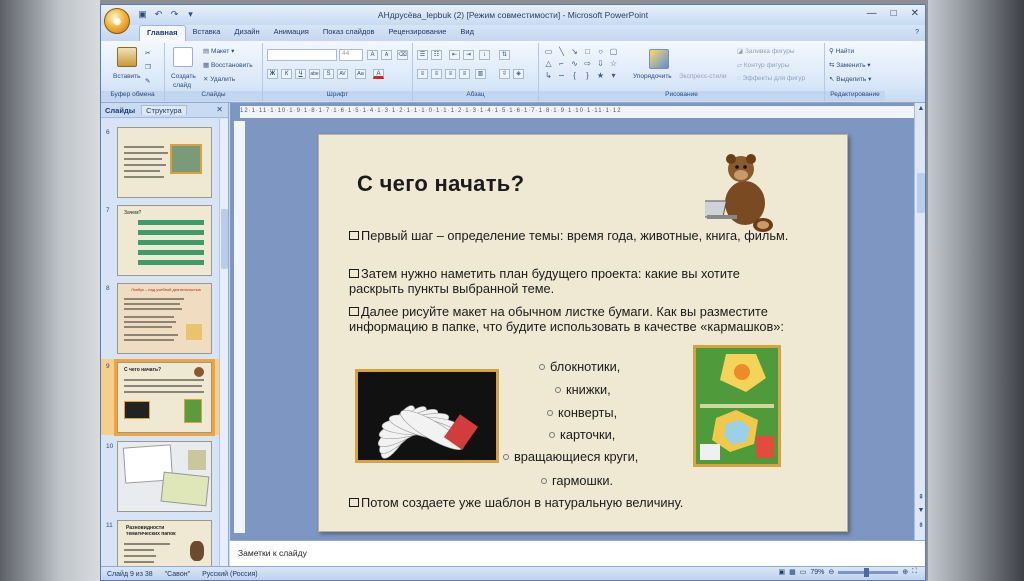 This screenshot has width=1024, height=581. What do you see at coordinates (792, 572) in the screenshot?
I see `sorter-view-icon: ▦` at bounding box center [792, 572].